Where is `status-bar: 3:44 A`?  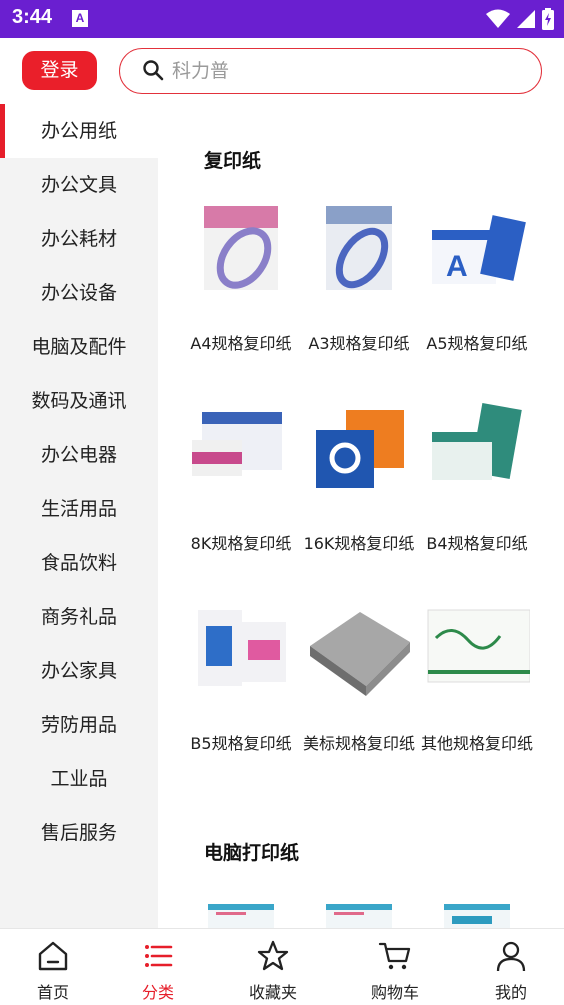
status-bar: 3:44 A is located at coordinates (282, 19).